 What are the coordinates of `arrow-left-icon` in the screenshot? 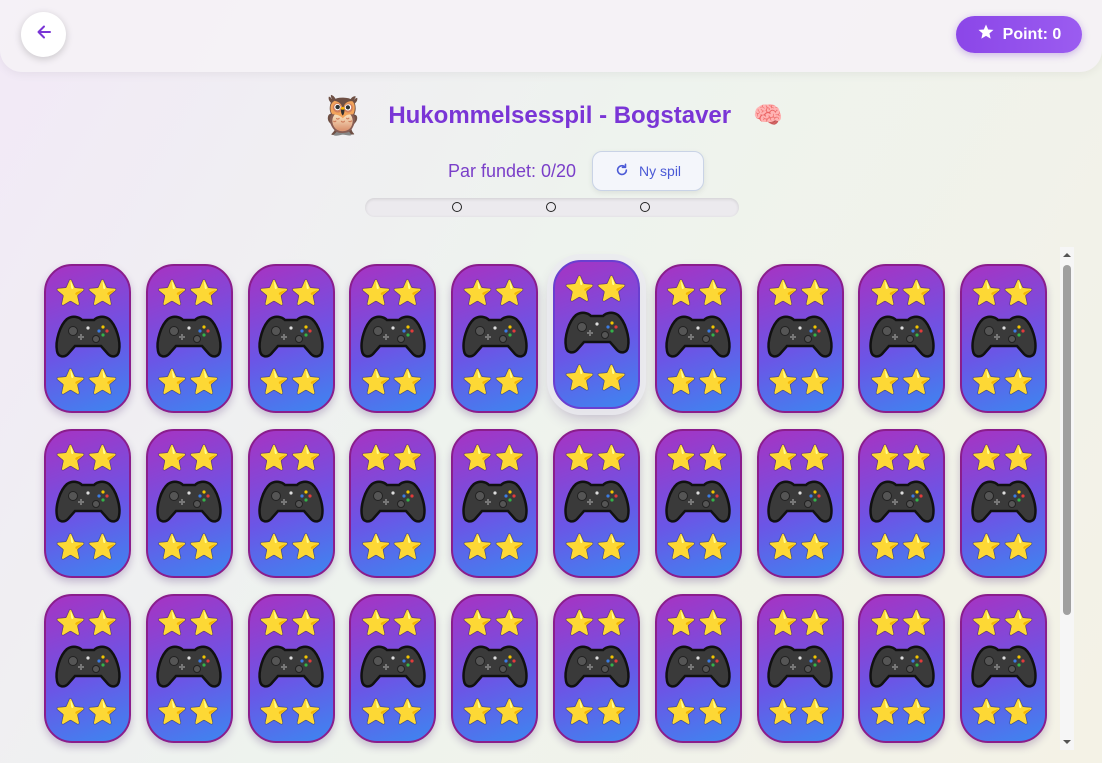 It's located at (44, 34).